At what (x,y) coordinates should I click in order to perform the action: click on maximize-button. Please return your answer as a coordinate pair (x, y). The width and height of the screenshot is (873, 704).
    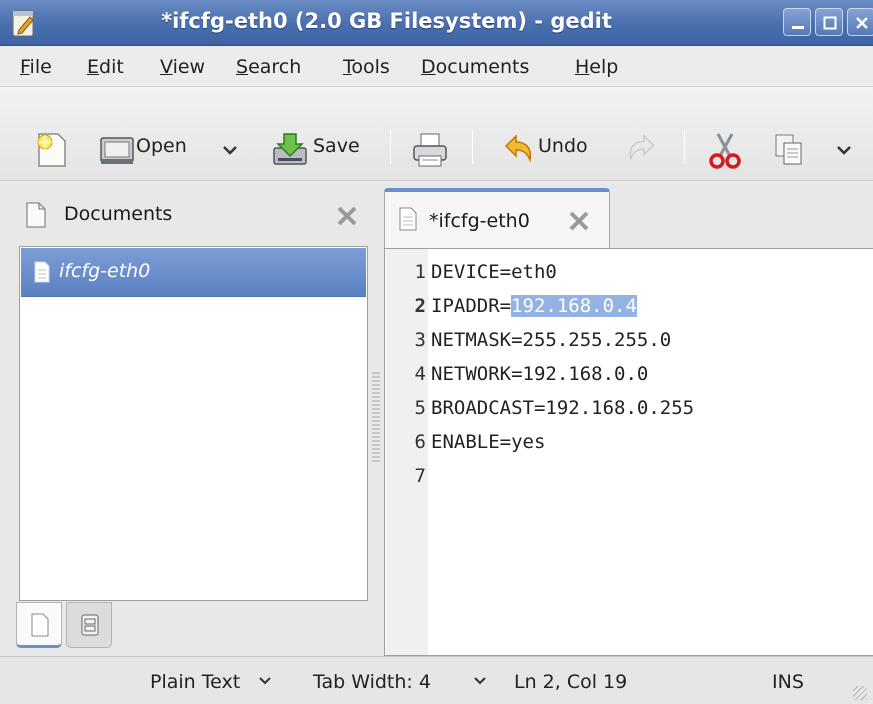
    Looking at the image, I should click on (829, 22).